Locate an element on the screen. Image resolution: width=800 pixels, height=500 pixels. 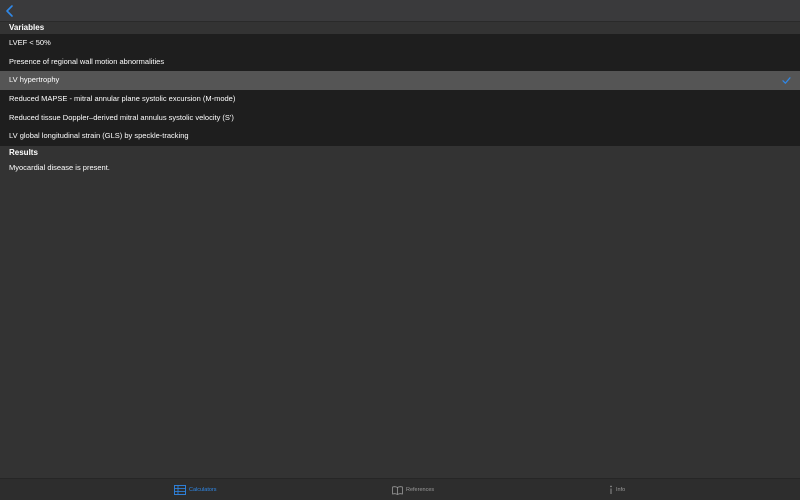
tab-bar: Calculators References Info is located at coordinates (400, 489).